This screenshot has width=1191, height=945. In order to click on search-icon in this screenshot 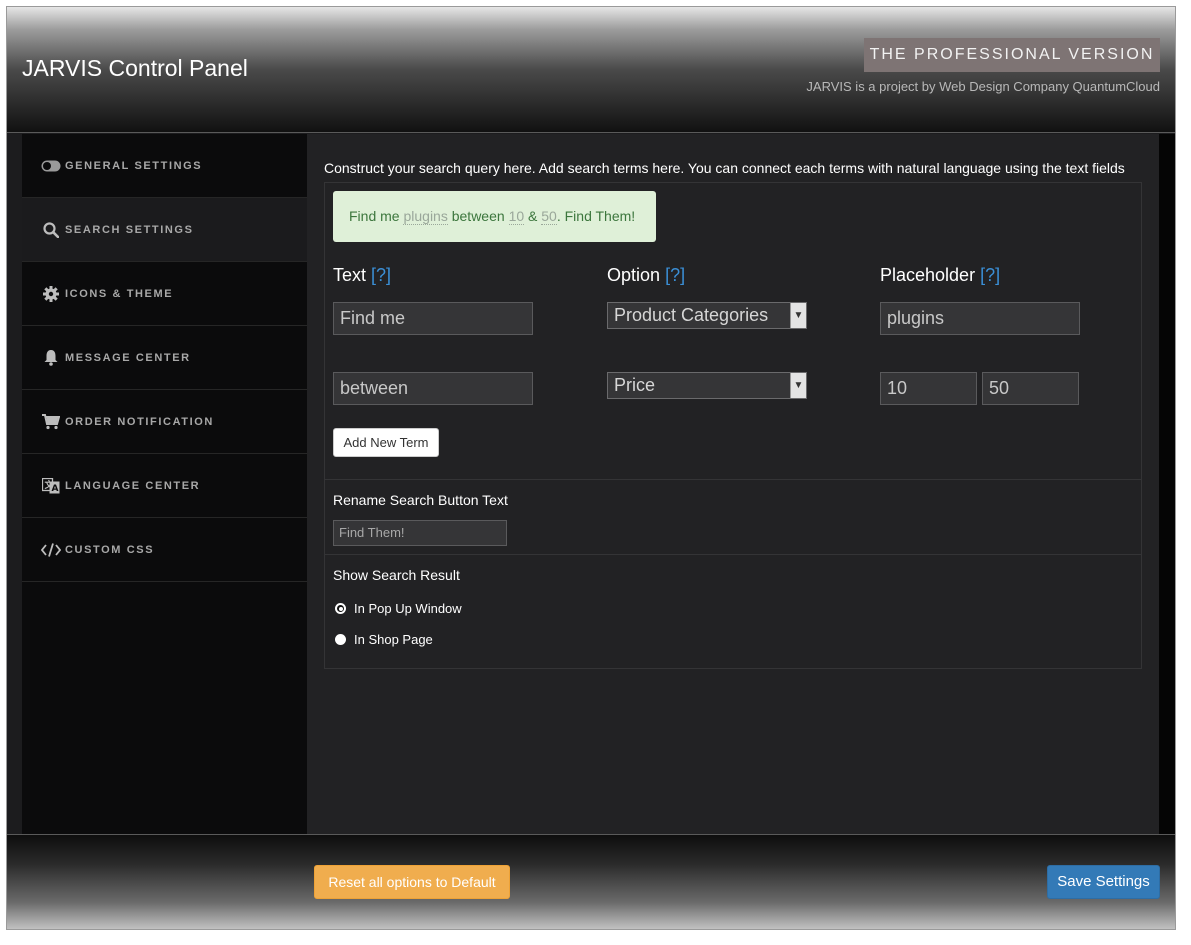, I will do `click(51, 229)`.